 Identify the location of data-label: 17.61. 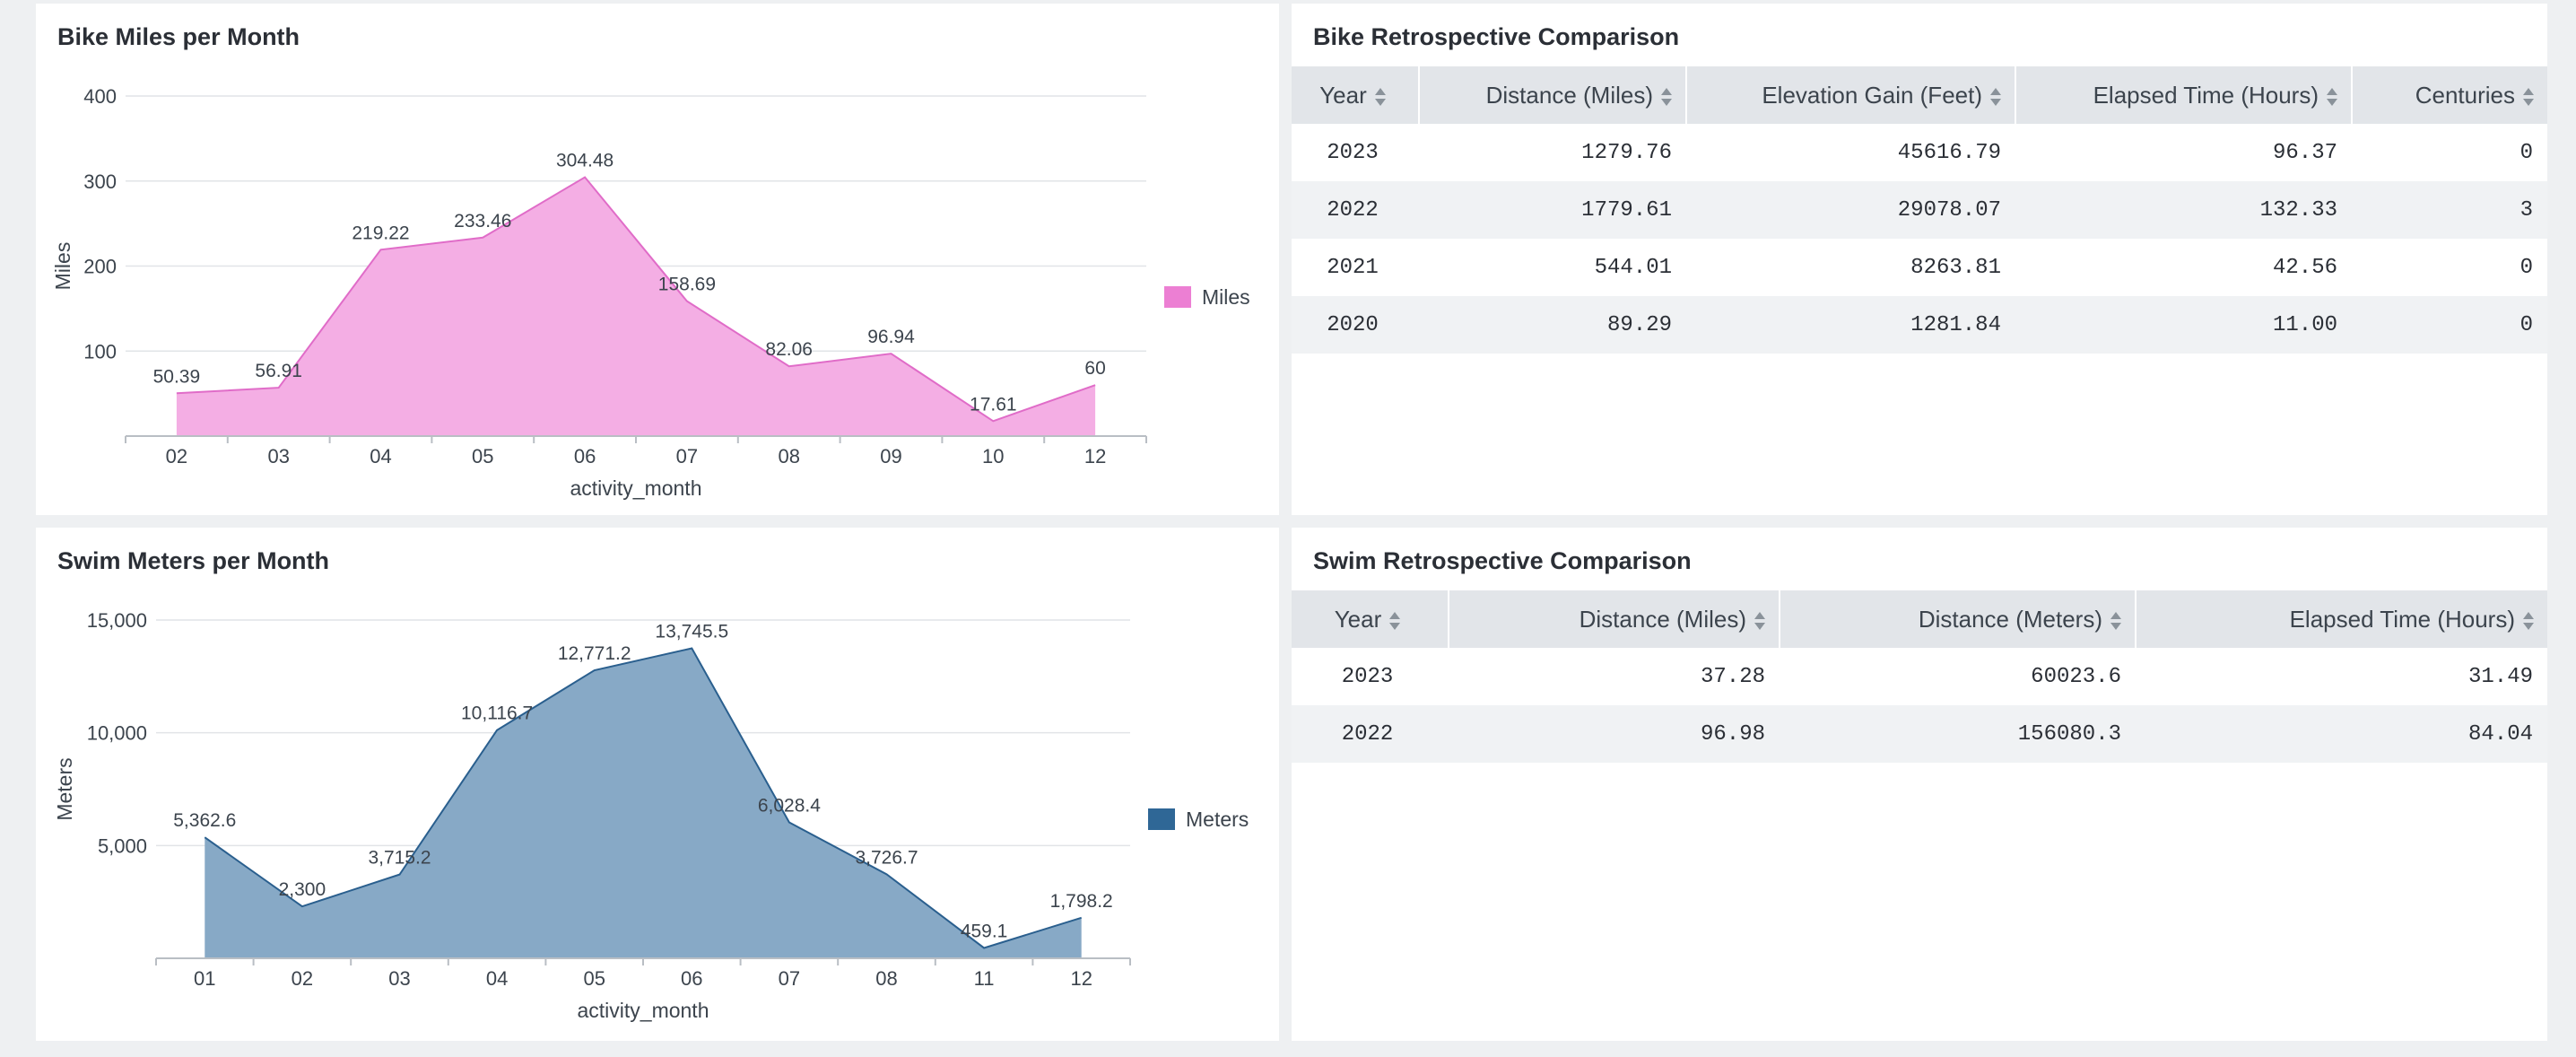
(993, 404).